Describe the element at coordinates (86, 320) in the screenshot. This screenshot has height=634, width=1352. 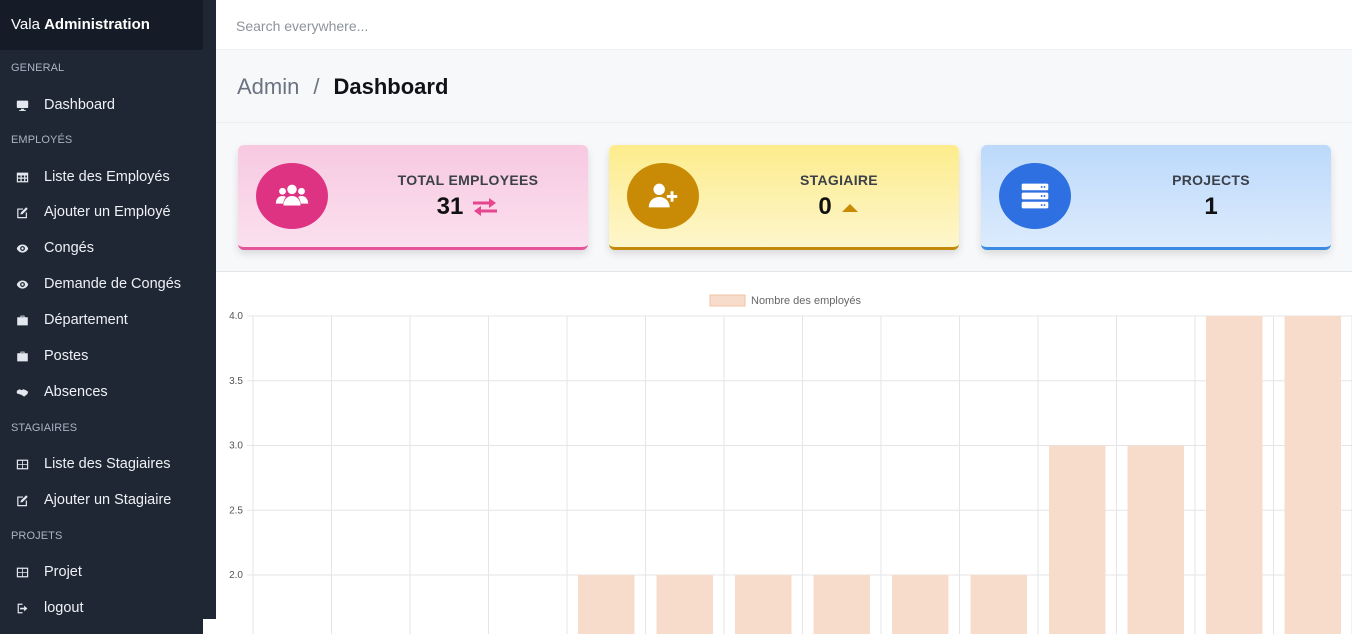
I see `sidebar-item-label: Département` at that location.